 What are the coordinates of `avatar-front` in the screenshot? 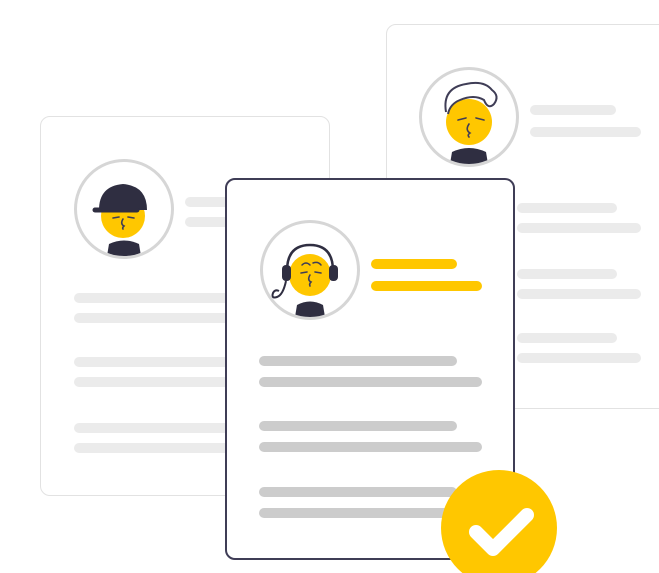 It's located at (310, 270).